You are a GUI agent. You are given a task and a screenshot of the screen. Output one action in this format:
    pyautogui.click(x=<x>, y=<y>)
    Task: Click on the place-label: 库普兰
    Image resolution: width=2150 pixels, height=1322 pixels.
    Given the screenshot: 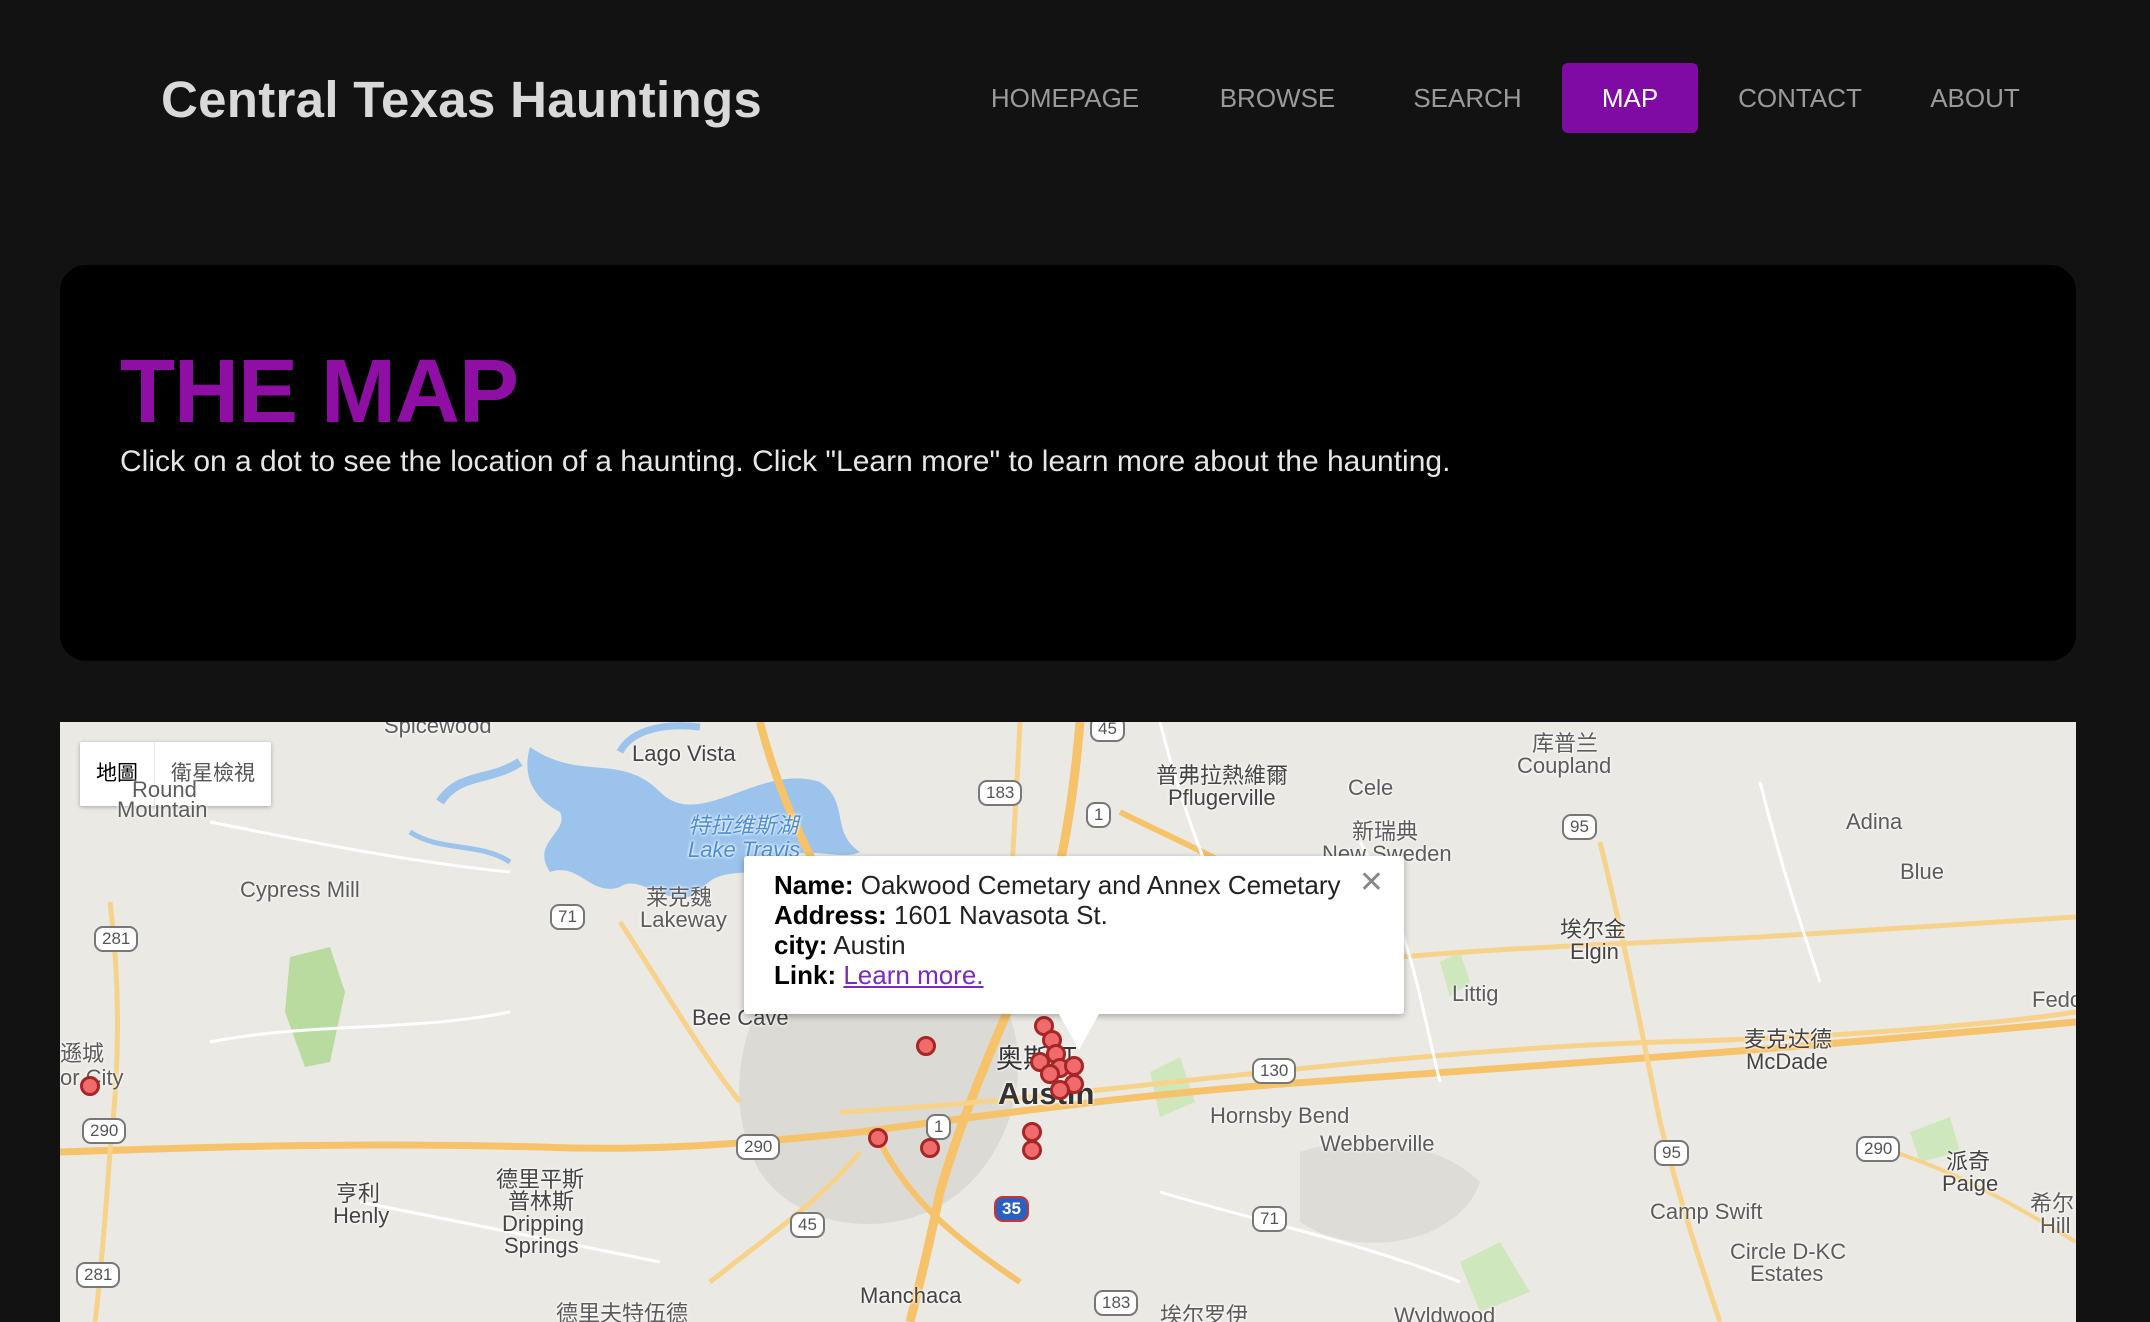 What is the action you would take?
    pyautogui.click(x=1565, y=743)
    